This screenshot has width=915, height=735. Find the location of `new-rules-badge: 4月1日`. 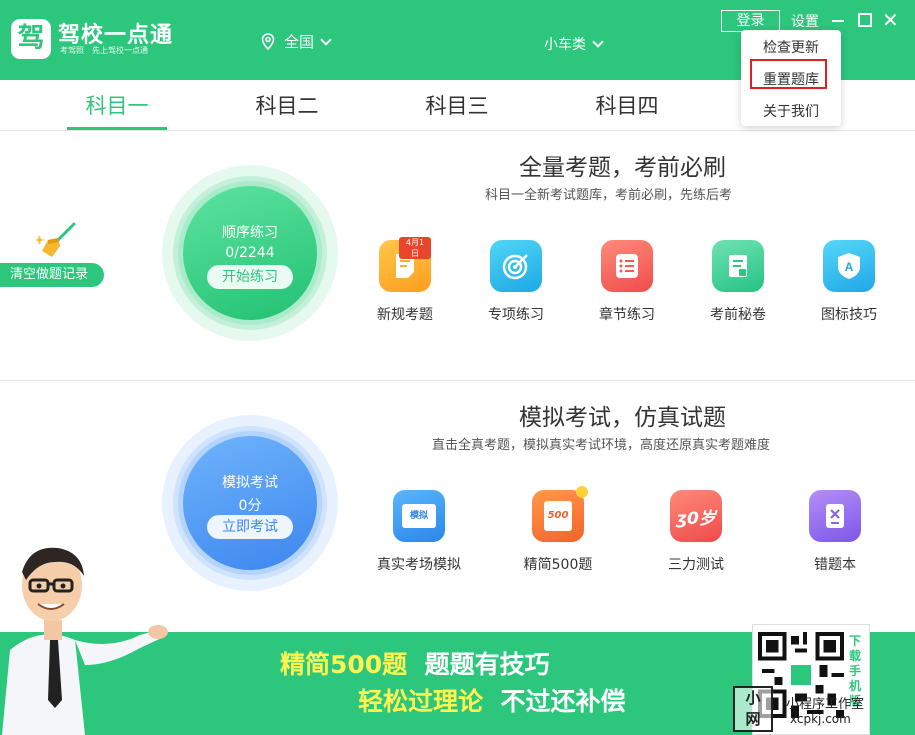

new-rules-badge: 4月1日 is located at coordinates (415, 248).